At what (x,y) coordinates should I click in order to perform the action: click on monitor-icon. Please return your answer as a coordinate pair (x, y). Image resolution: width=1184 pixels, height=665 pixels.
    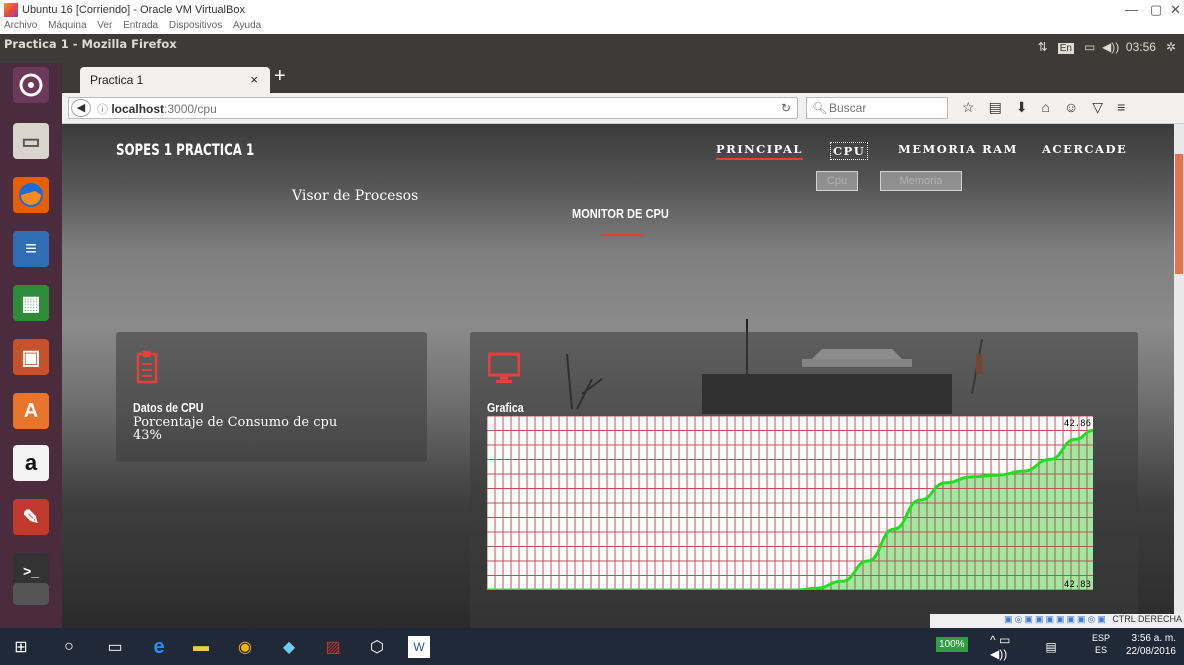
    Looking at the image, I should click on (504, 367).